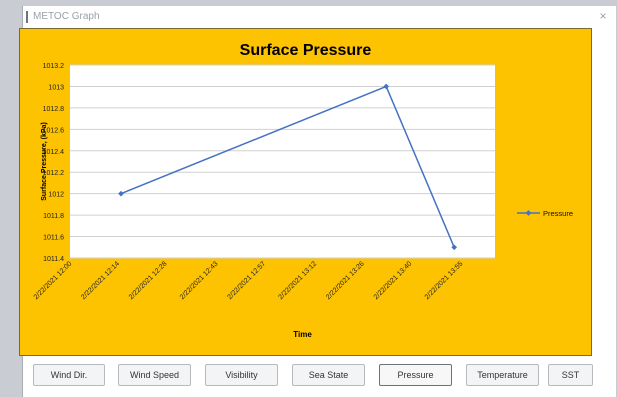 Image resolution: width=617 pixels, height=397 pixels. What do you see at coordinates (199, 280) in the screenshot?
I see `x-tick-label: 2/22/2021 12:43` at bounding box center [199, 280].